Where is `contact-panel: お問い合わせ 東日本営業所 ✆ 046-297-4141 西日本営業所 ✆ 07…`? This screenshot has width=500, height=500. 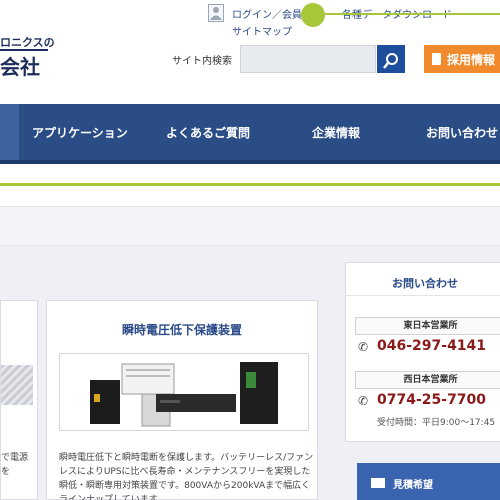 contact-panel: お問い合わせ 東日本営業所 ✆ 046-297-4141 西日本営業所 ✆ 07… is located at coordinates (422, 352).